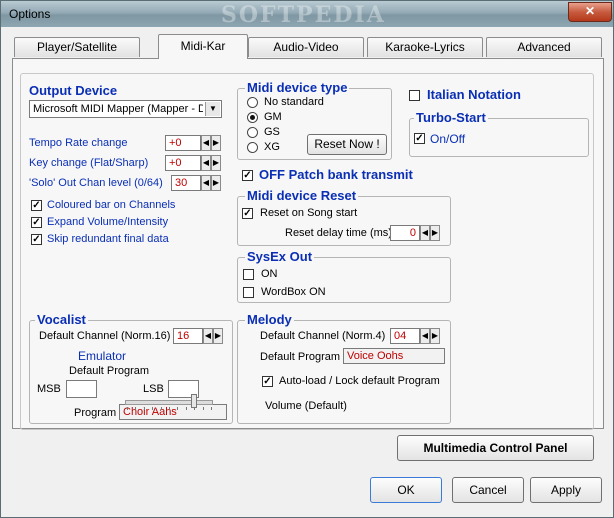 Image resolution: width=614 pixels, height=518 pixels. I want to click on watermark: SOFTPEDIA, so click(303, 15).